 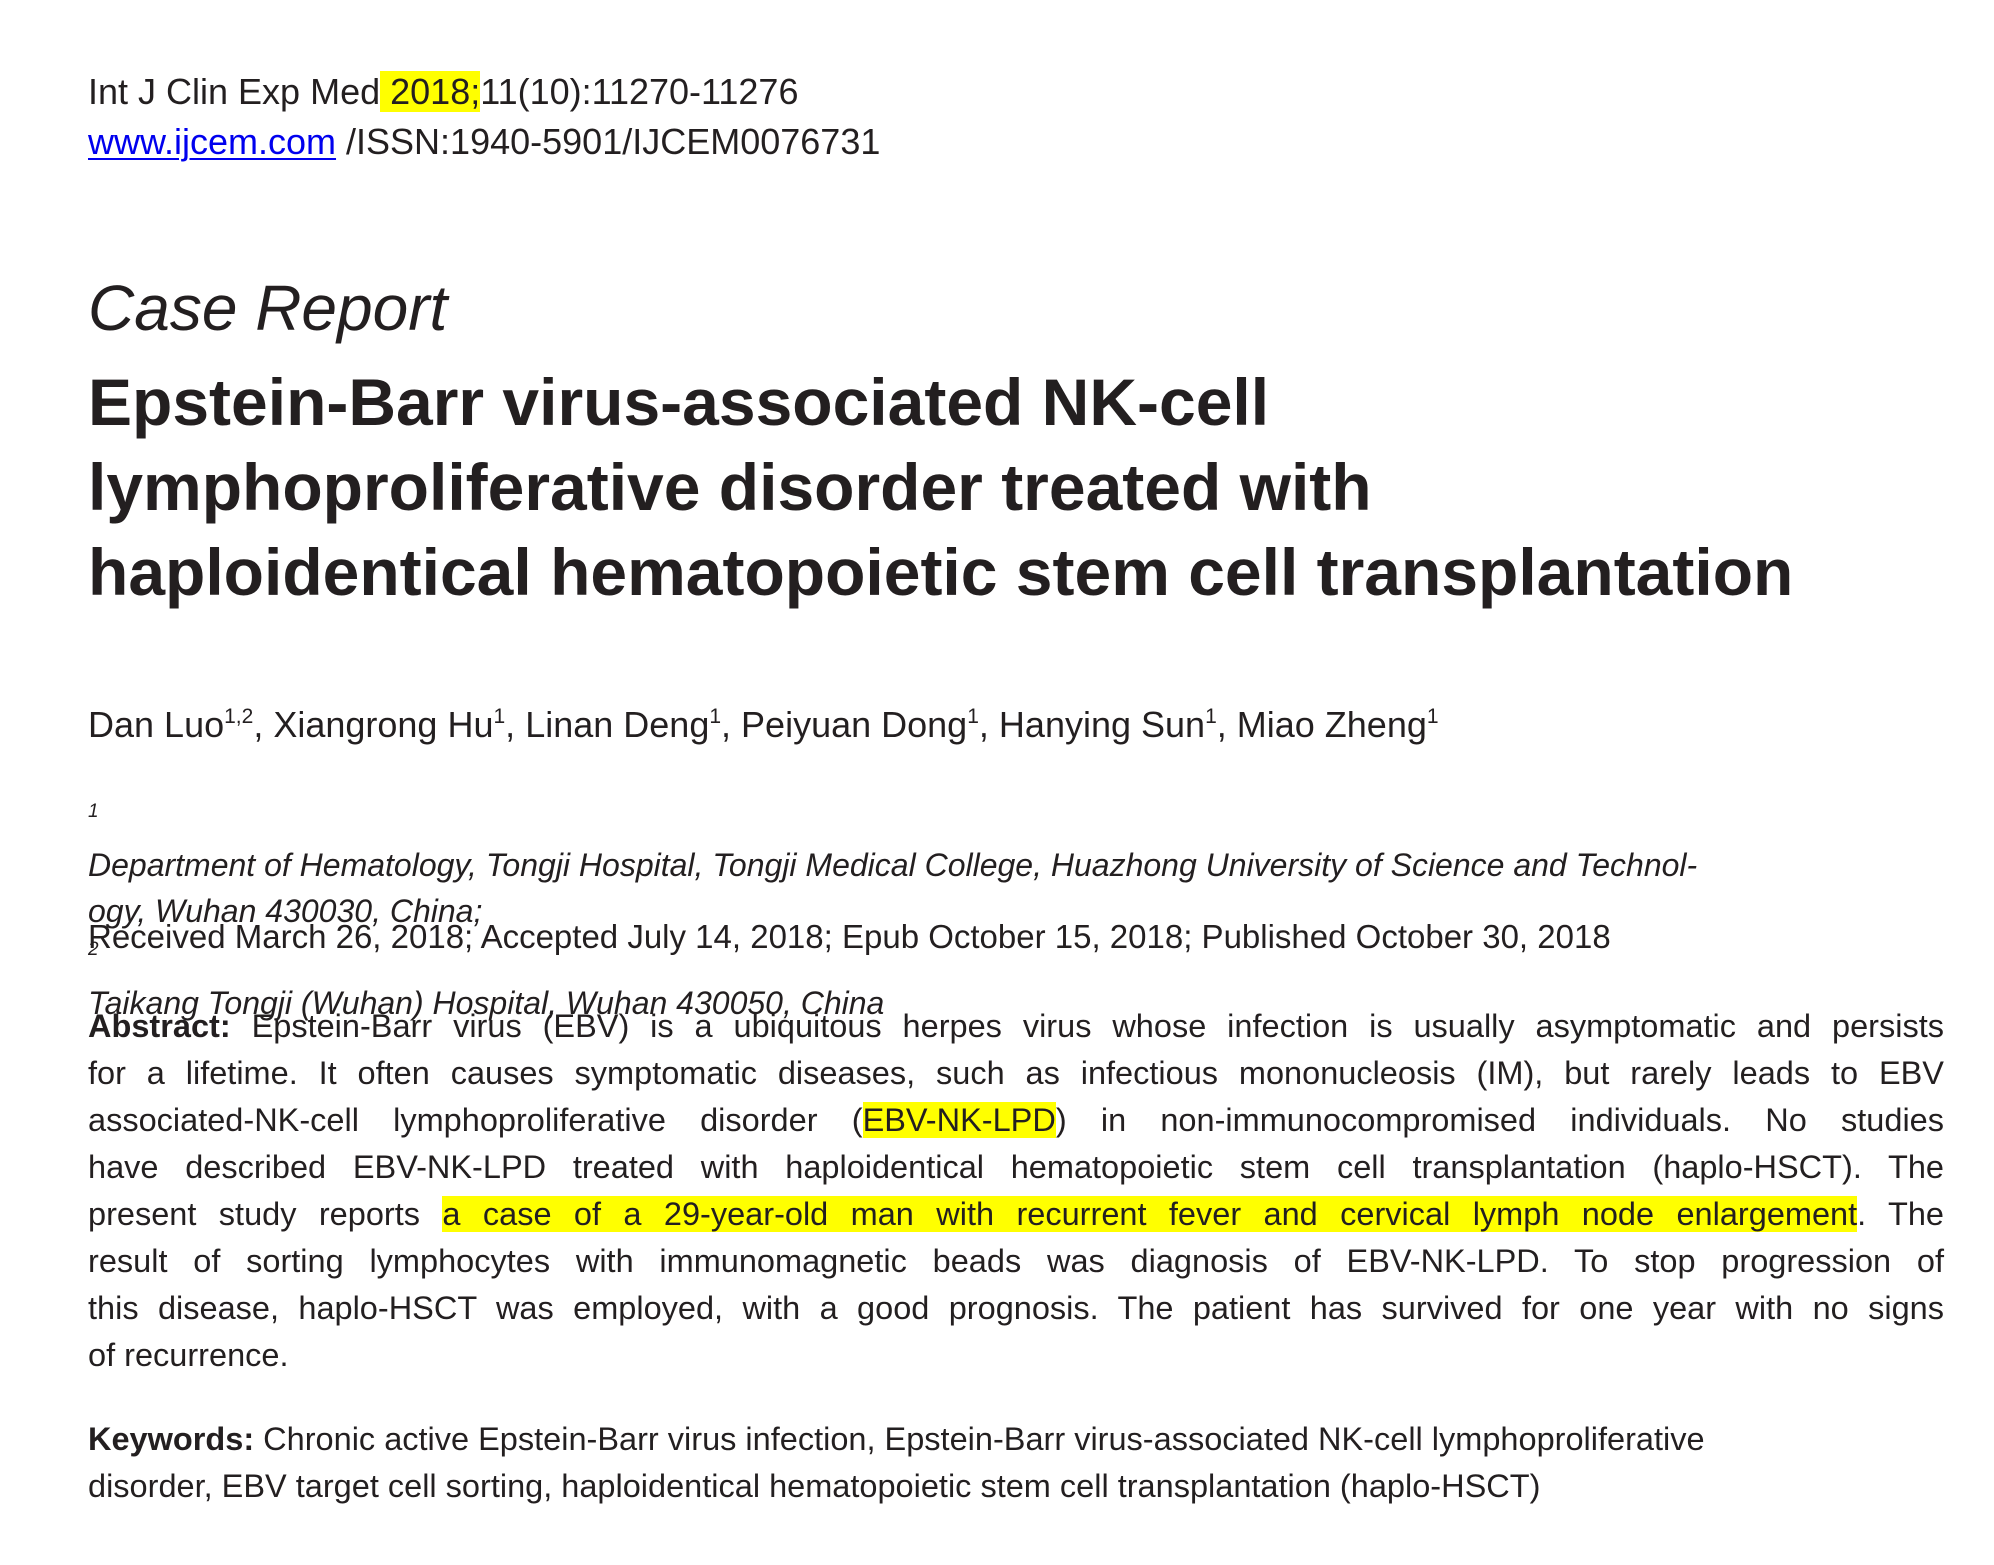 I want to click on author-name: Peiyuan Dong, so click(x=854, y=724).